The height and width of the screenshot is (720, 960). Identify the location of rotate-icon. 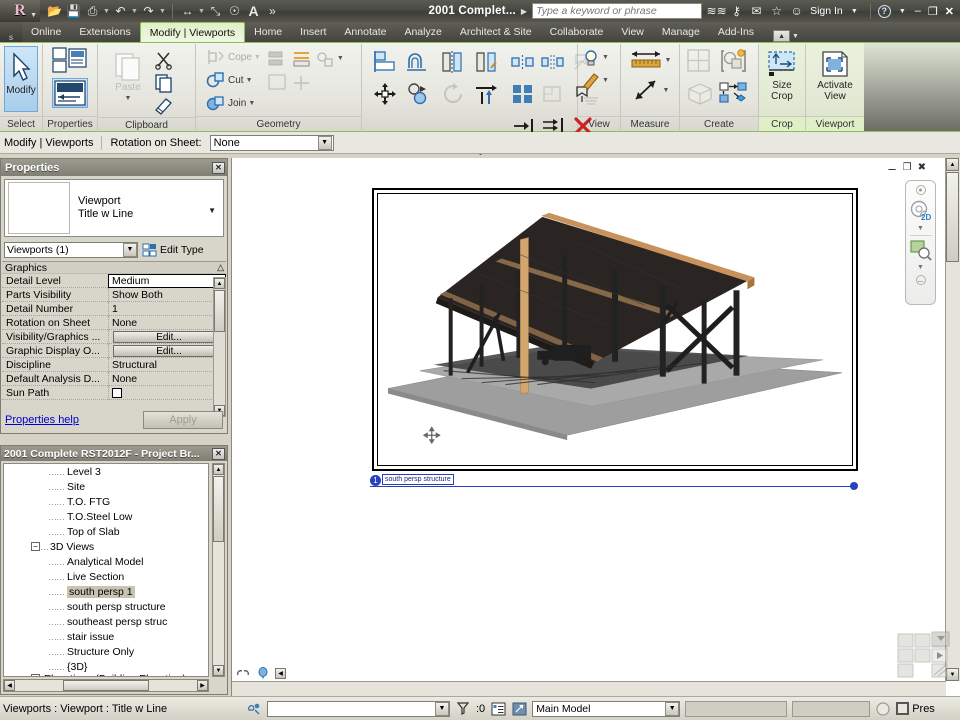
(453, 94).